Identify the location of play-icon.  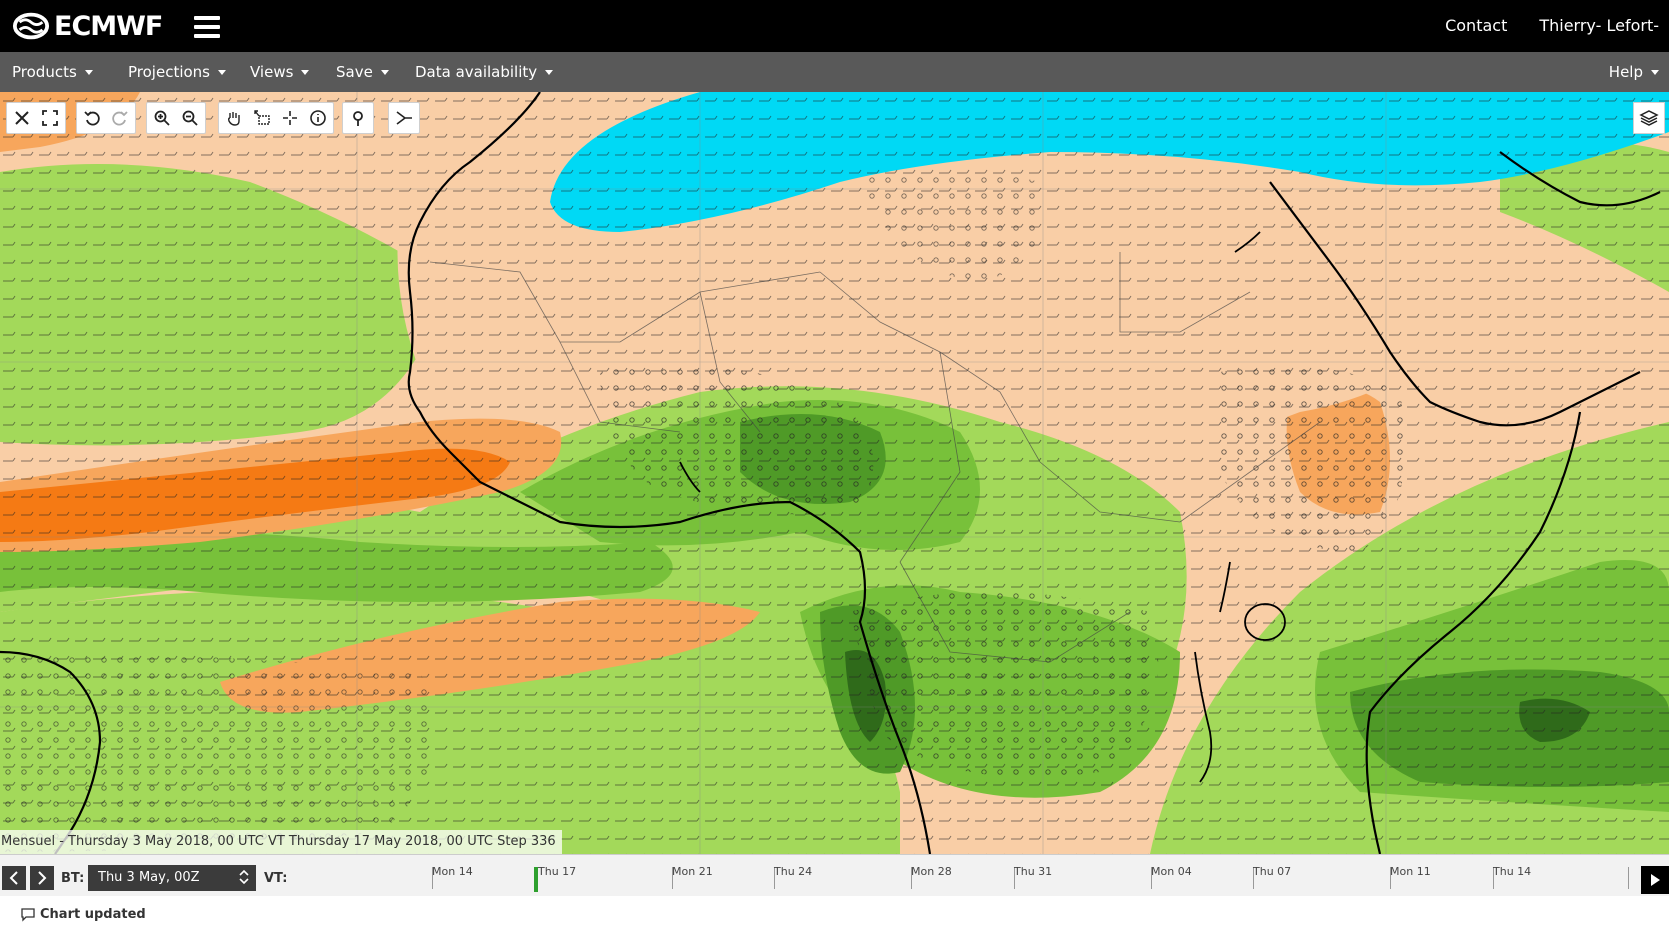
(1655, 880).